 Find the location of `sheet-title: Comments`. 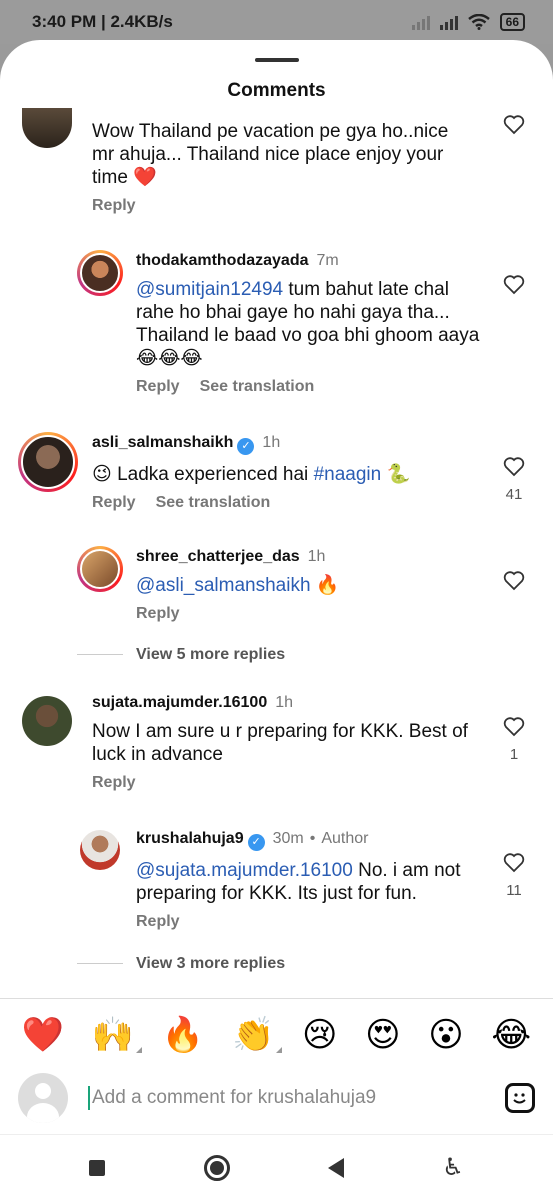

sheet-title: Comments is located at coordinates (276, 90).